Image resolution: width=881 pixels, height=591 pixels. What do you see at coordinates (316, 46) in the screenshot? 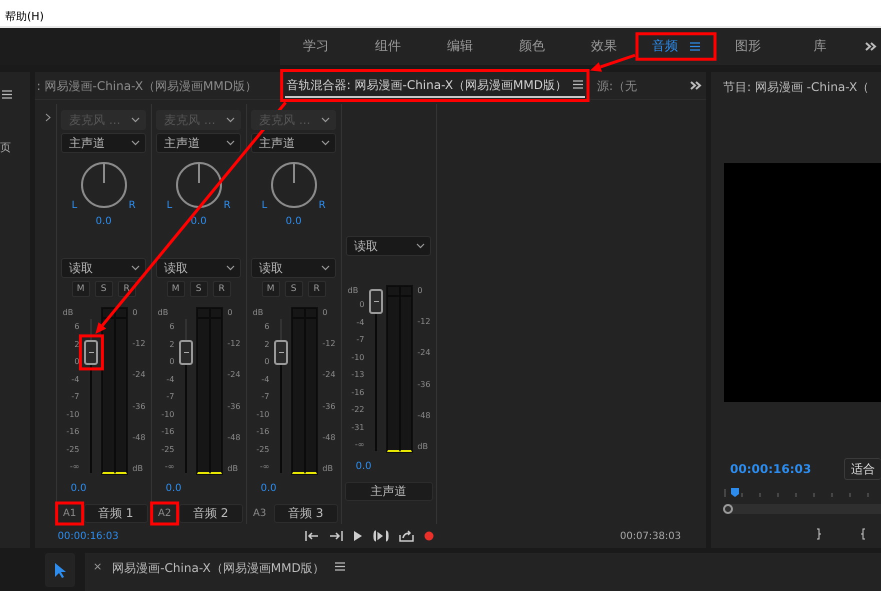
I see `workspace-tab: 学习` at bounding box center [316, 46].